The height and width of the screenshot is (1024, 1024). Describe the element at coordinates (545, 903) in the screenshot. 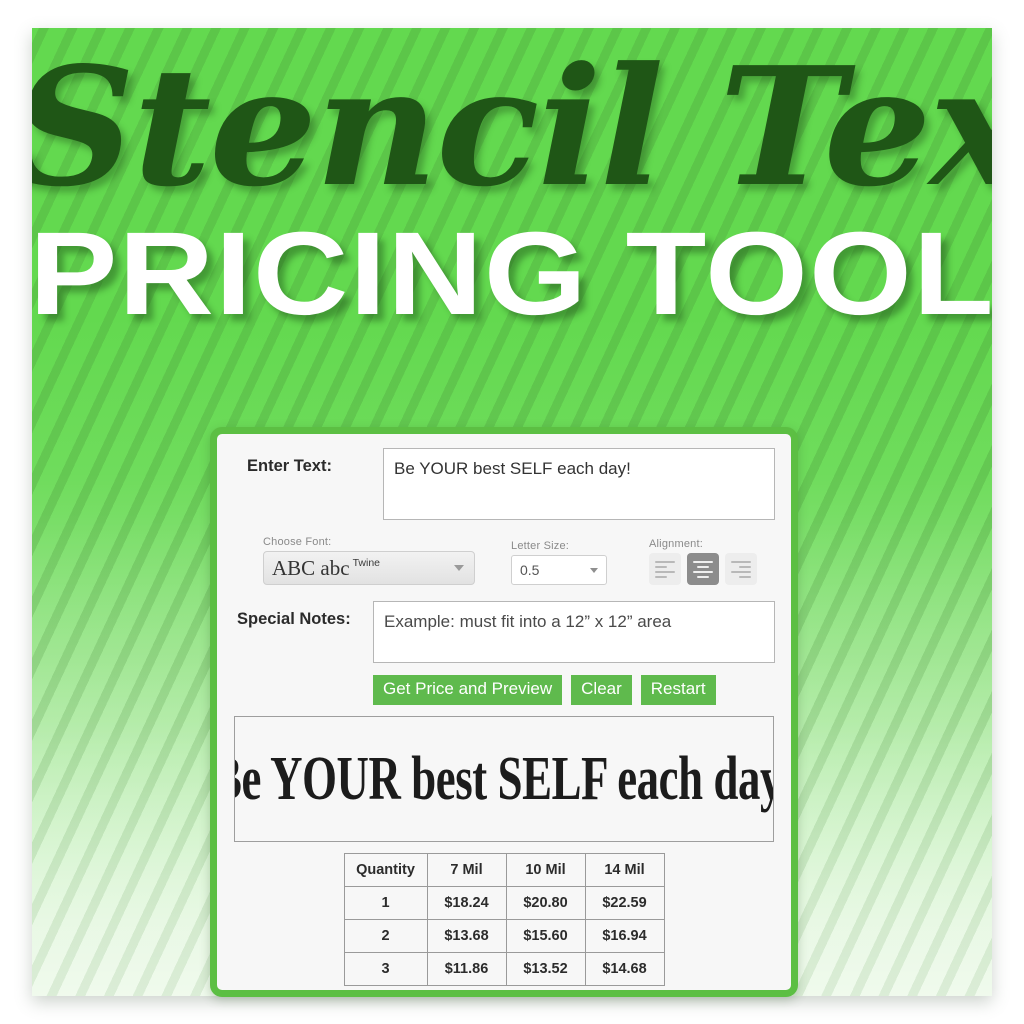

I see `price-cell: $20.80` at that location.